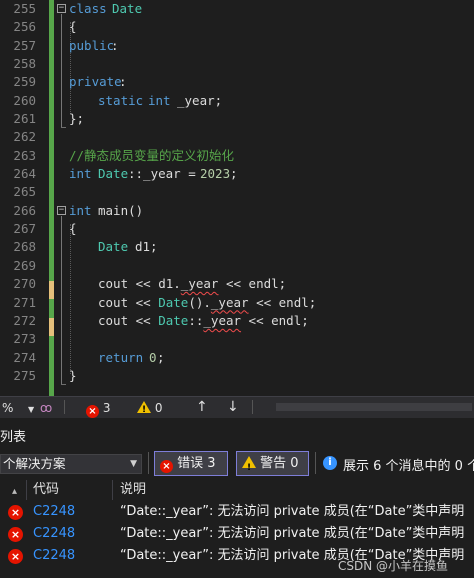 This screenshot has height=578, width=474. What do you see at coordinates (166, 174) in the screenshot?
I see `identifier: ::_year =` at bounding box center [166, 174].